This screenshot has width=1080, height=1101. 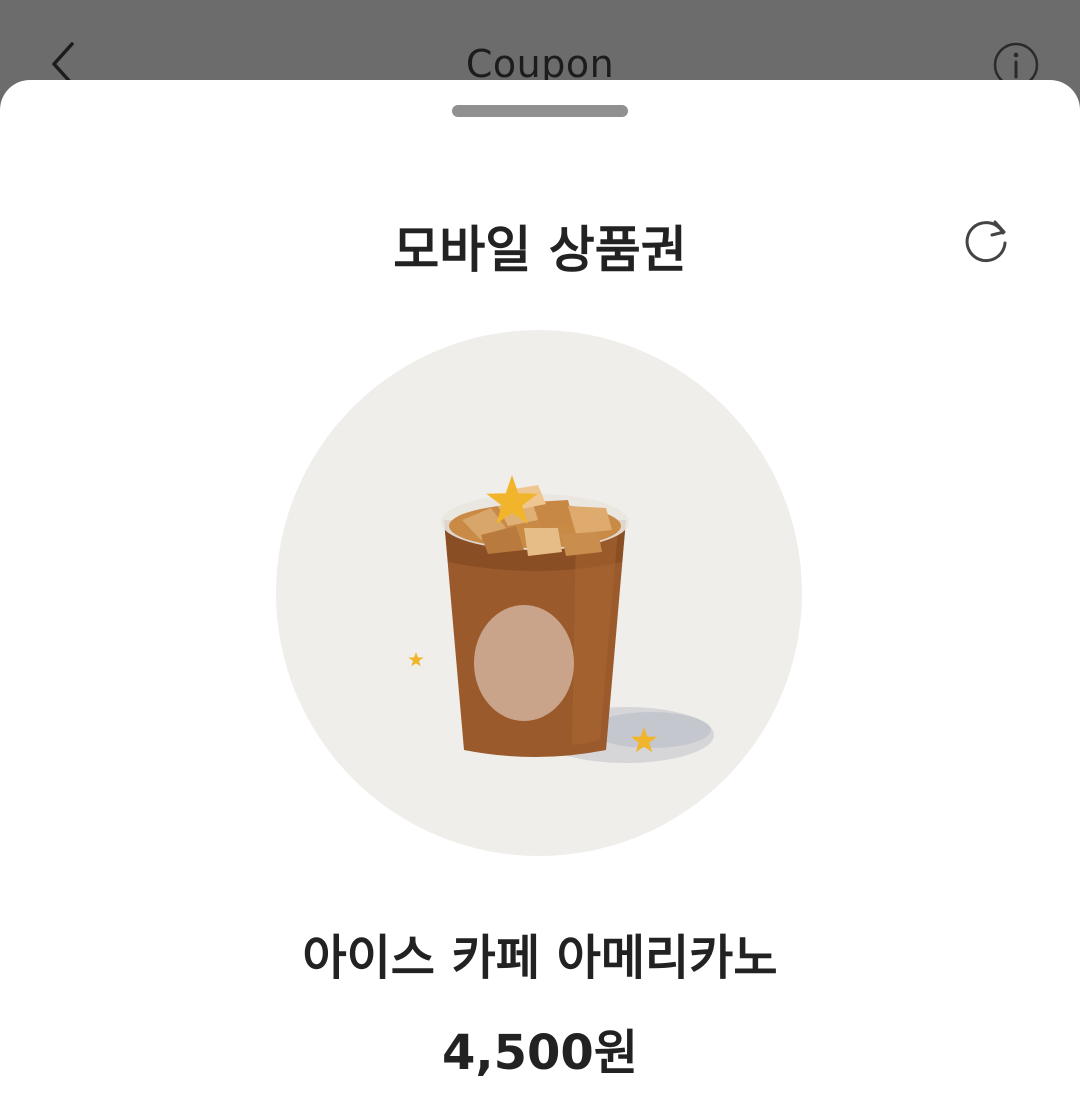 What do you see at coordinates (540, 1053) in the screenshot?
I see `product-price: 4,500원` at bounding box center [540, 1053].